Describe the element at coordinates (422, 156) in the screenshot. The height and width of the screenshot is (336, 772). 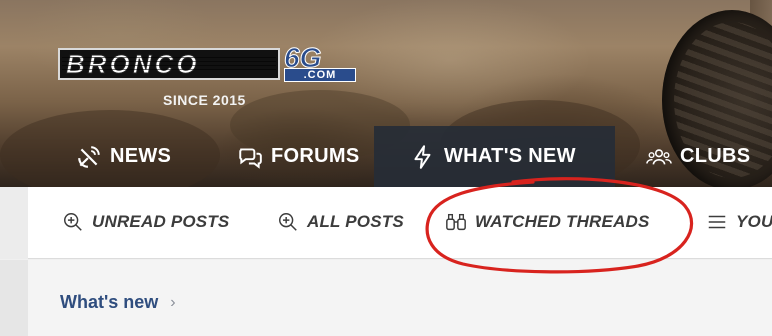
I see `lightning-bolt-icon` at that location.